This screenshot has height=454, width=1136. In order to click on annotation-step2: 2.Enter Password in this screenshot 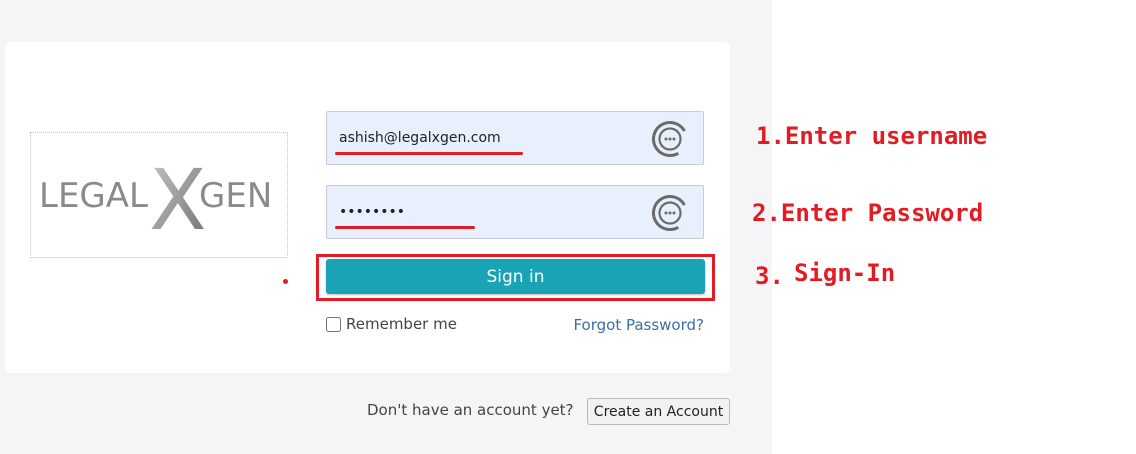, I will do `click(868, 213)`.